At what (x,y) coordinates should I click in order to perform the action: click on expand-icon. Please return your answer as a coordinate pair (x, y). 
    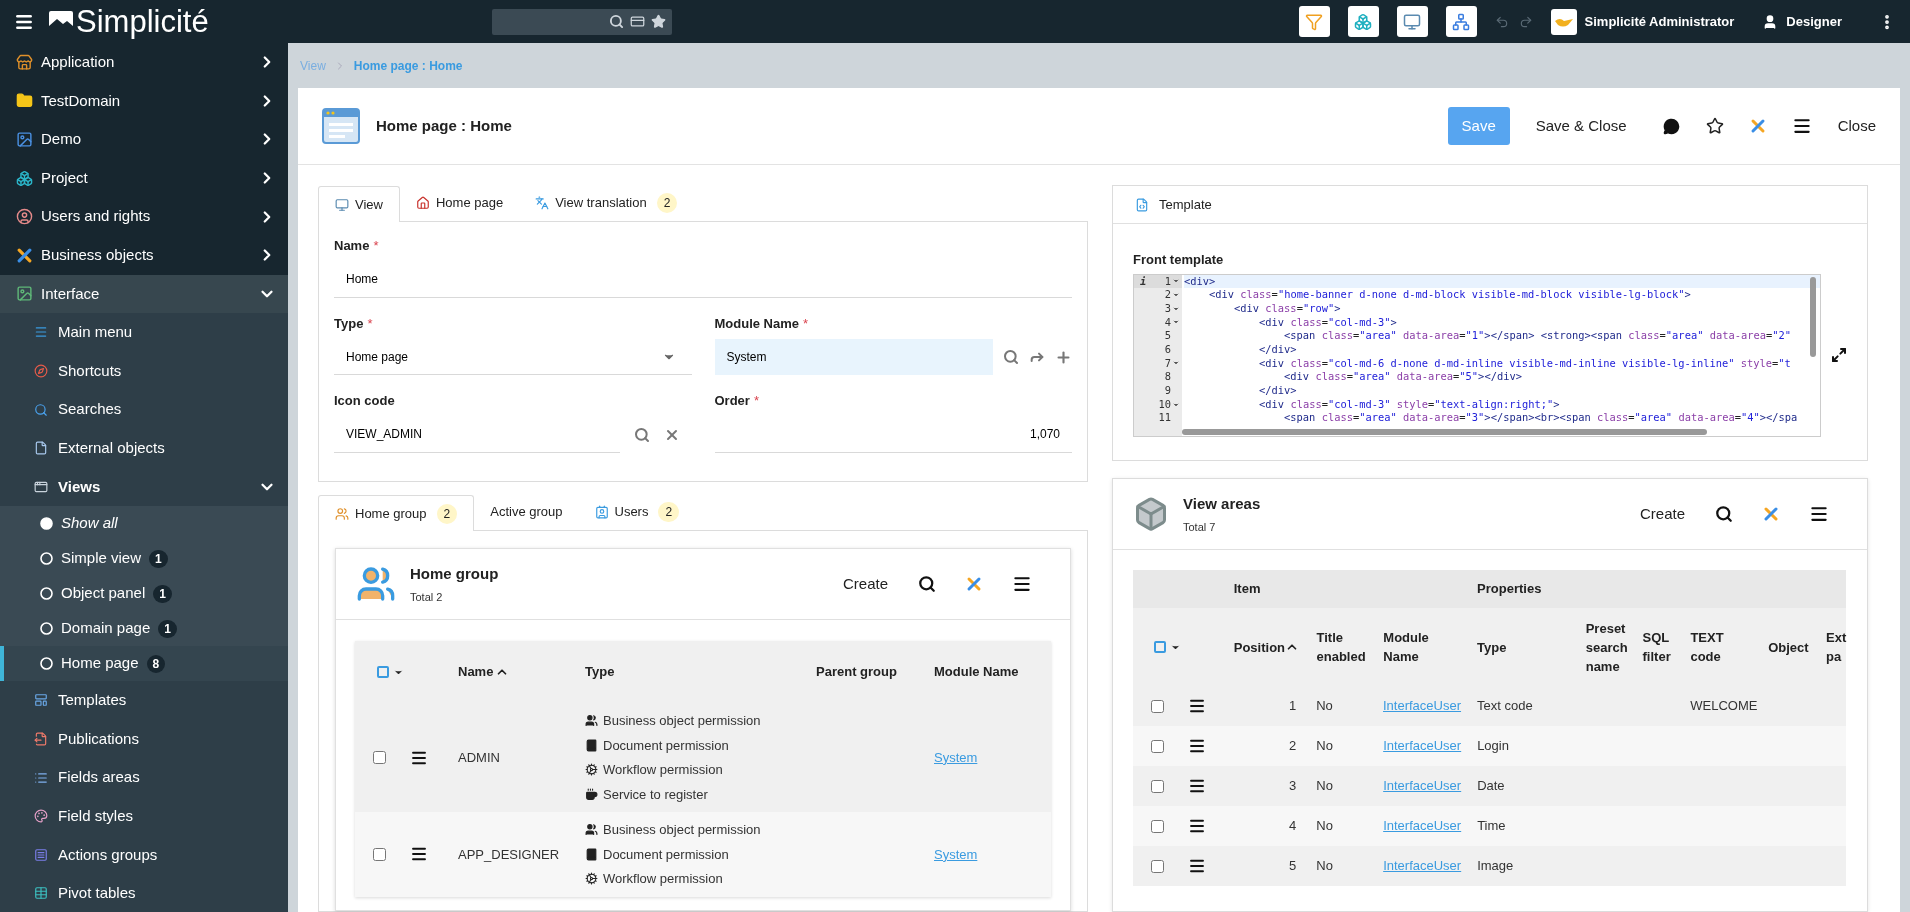
    Looking at the image, I should click on (1839, 355).